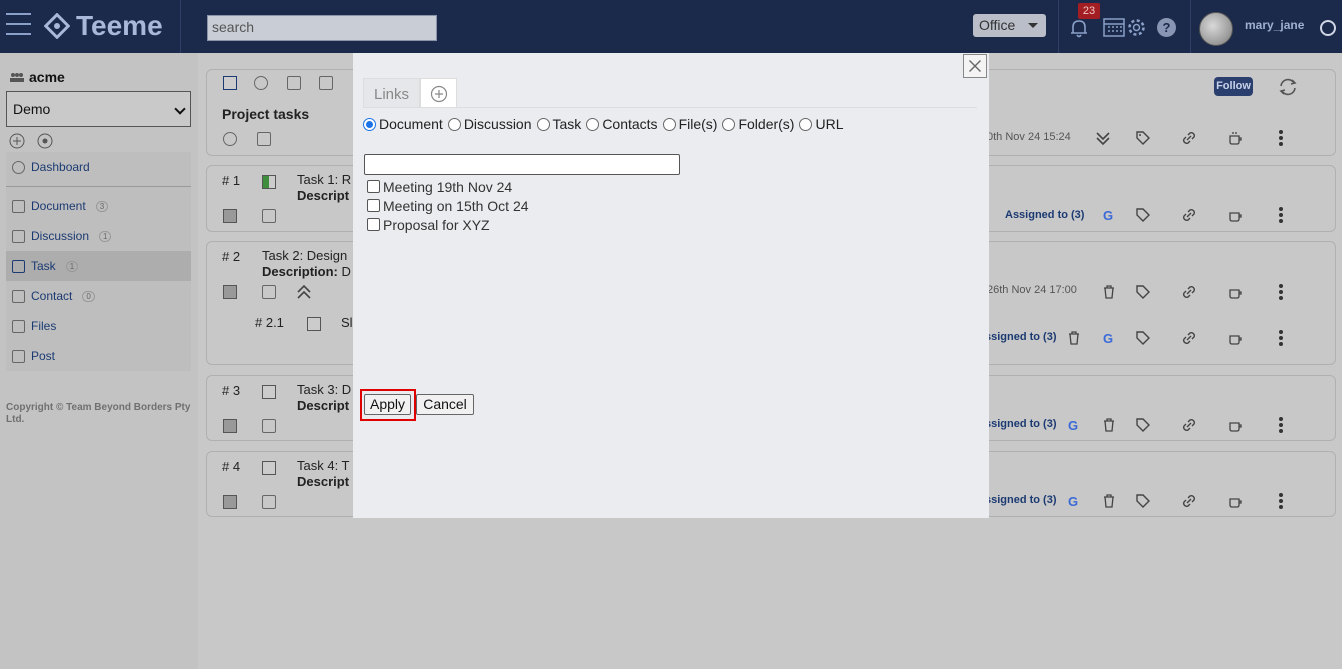 Image resolution: width=1342 pixels, height=669 pixels. I want to click on sidebar-item-dashboard: Dashboard, so click(98, 167).